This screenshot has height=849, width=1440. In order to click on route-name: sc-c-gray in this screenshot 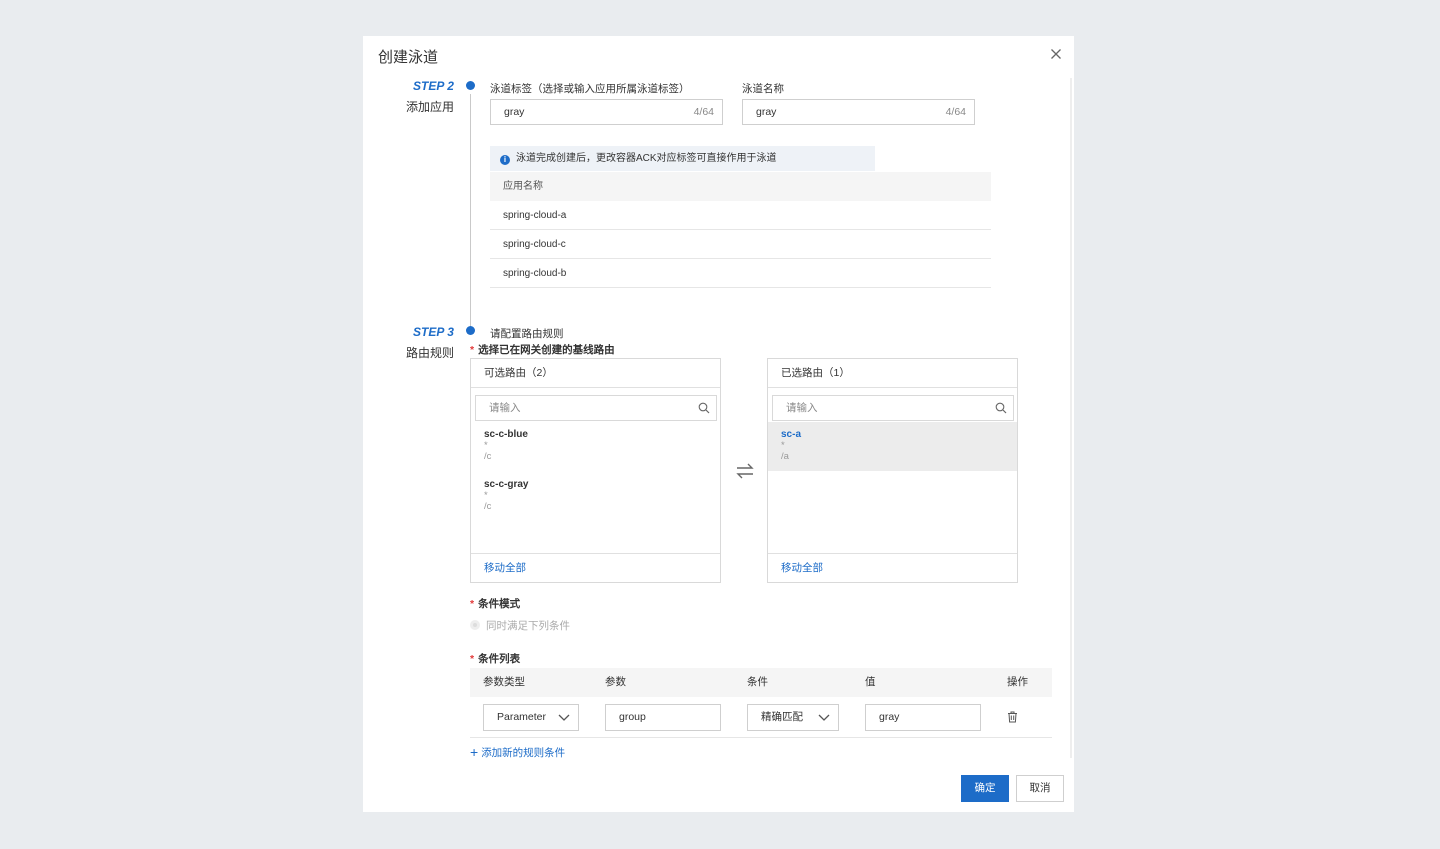, I will do `click(506, 484)`.